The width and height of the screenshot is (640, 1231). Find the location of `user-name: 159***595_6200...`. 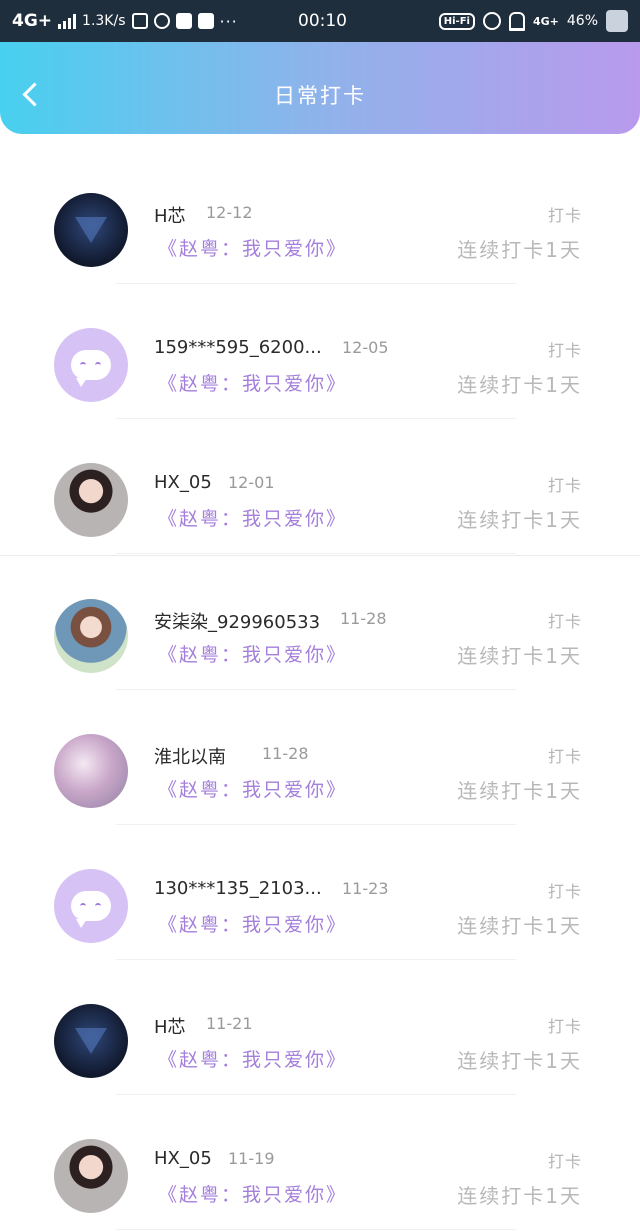

user-name: 159***595_6200... is located at coordinates (238, 347).